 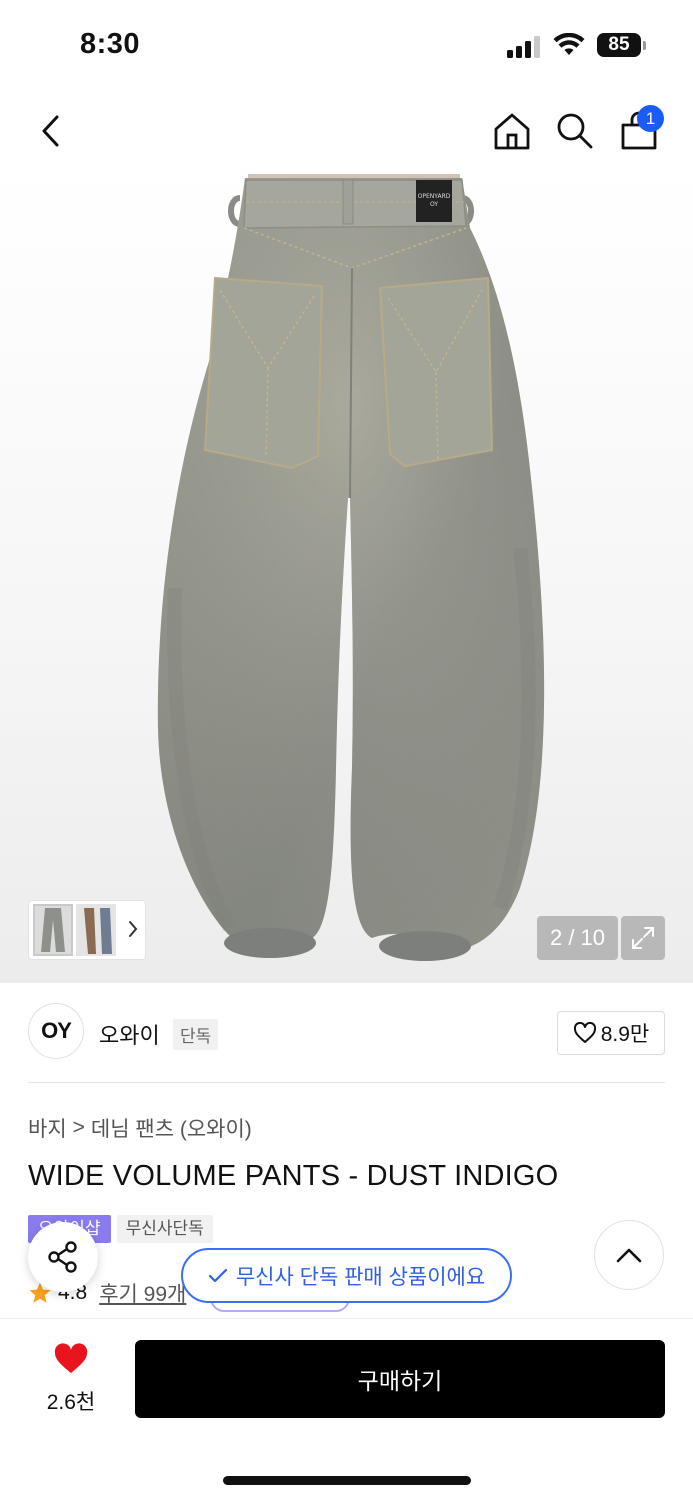 What do you see at coordinates (347, 1480) in the screenshot?
I see `home-indicator` at bounding box center [347, 1480].